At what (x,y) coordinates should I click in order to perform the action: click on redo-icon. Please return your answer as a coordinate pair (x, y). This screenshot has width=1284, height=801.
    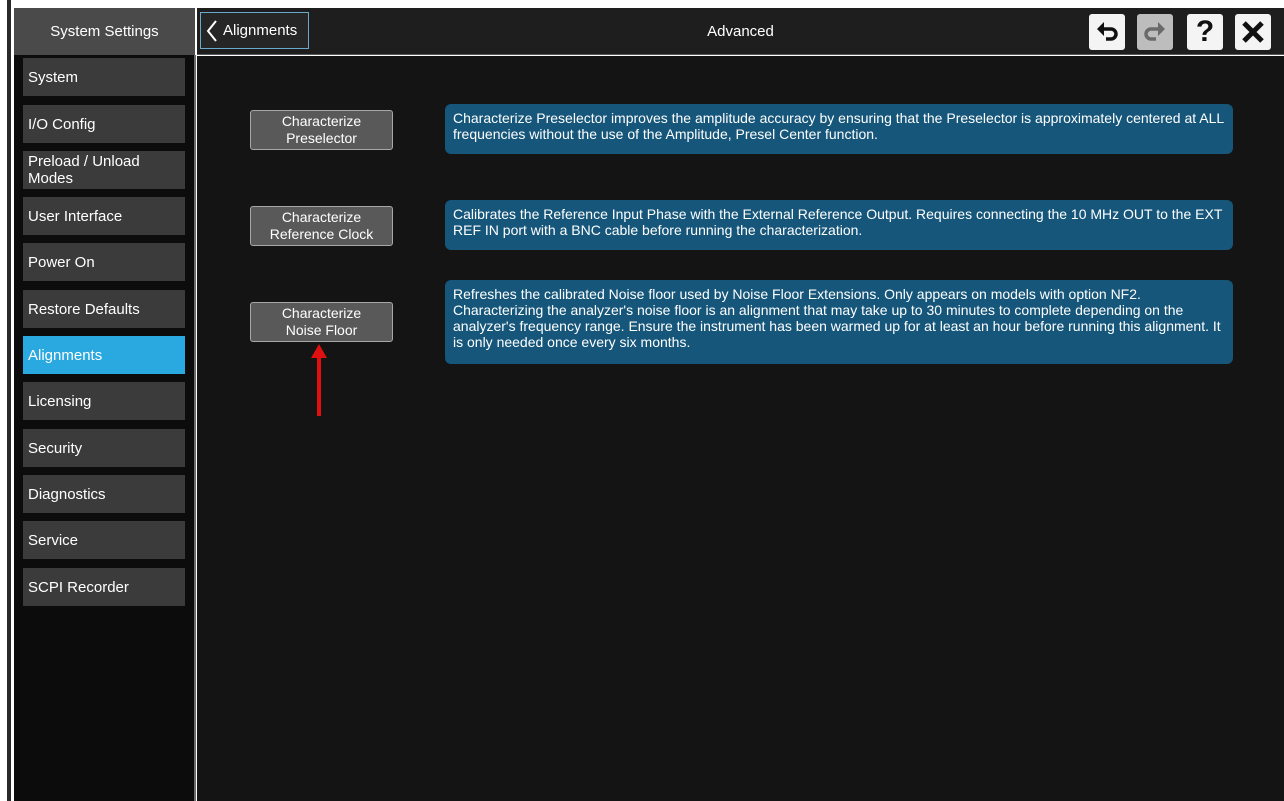
    Looking at the image, I should click on (1154, 31).